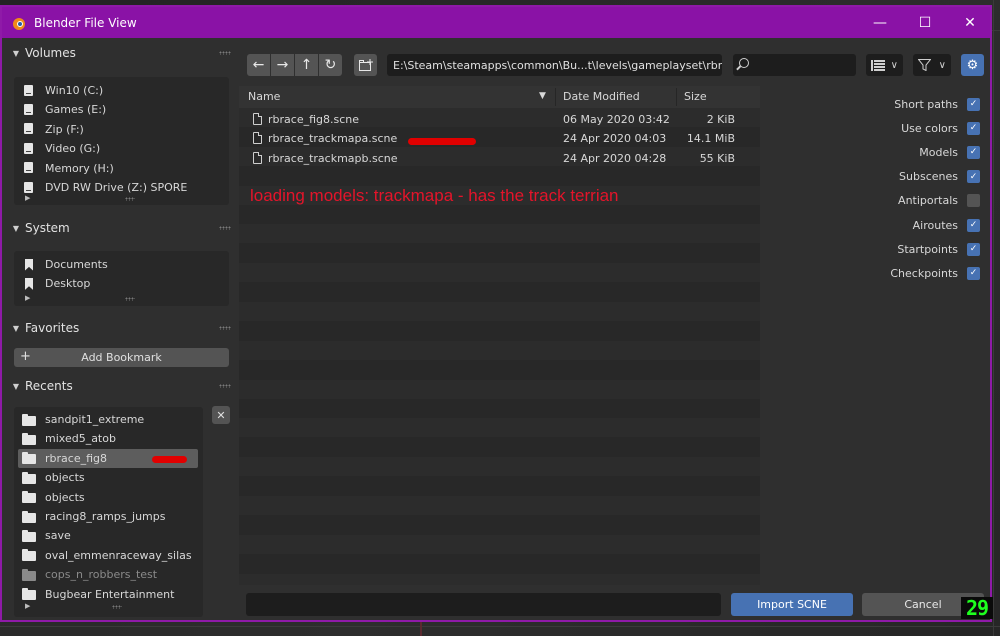  I want to click on filename-input, so click(483, 604).